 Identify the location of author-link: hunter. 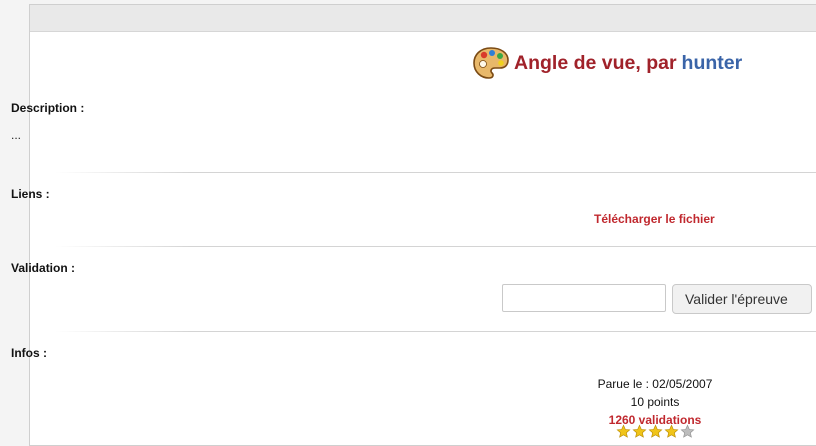
(712, 63).